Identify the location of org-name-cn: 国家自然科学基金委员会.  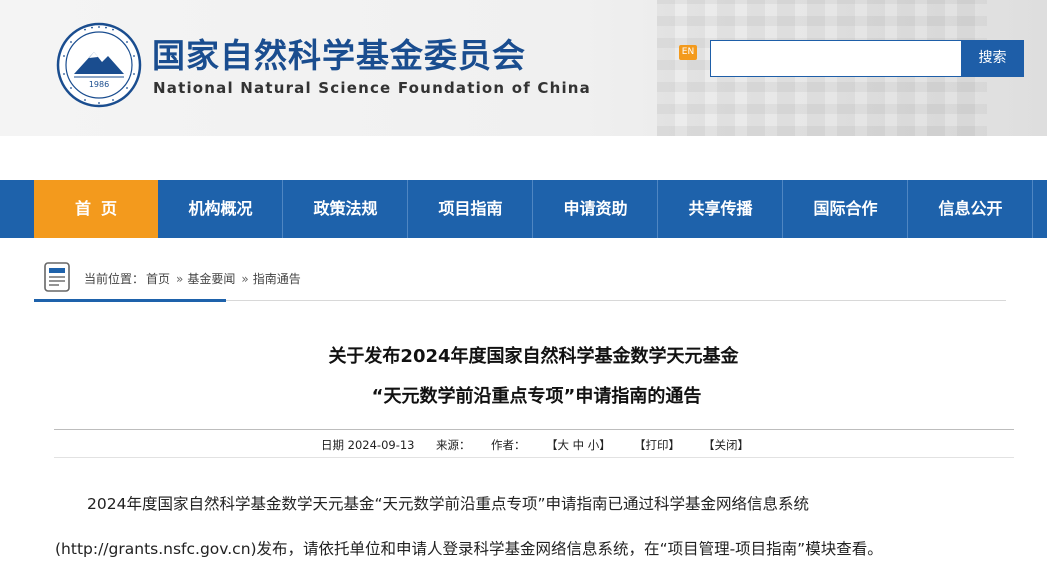
(339, 56).